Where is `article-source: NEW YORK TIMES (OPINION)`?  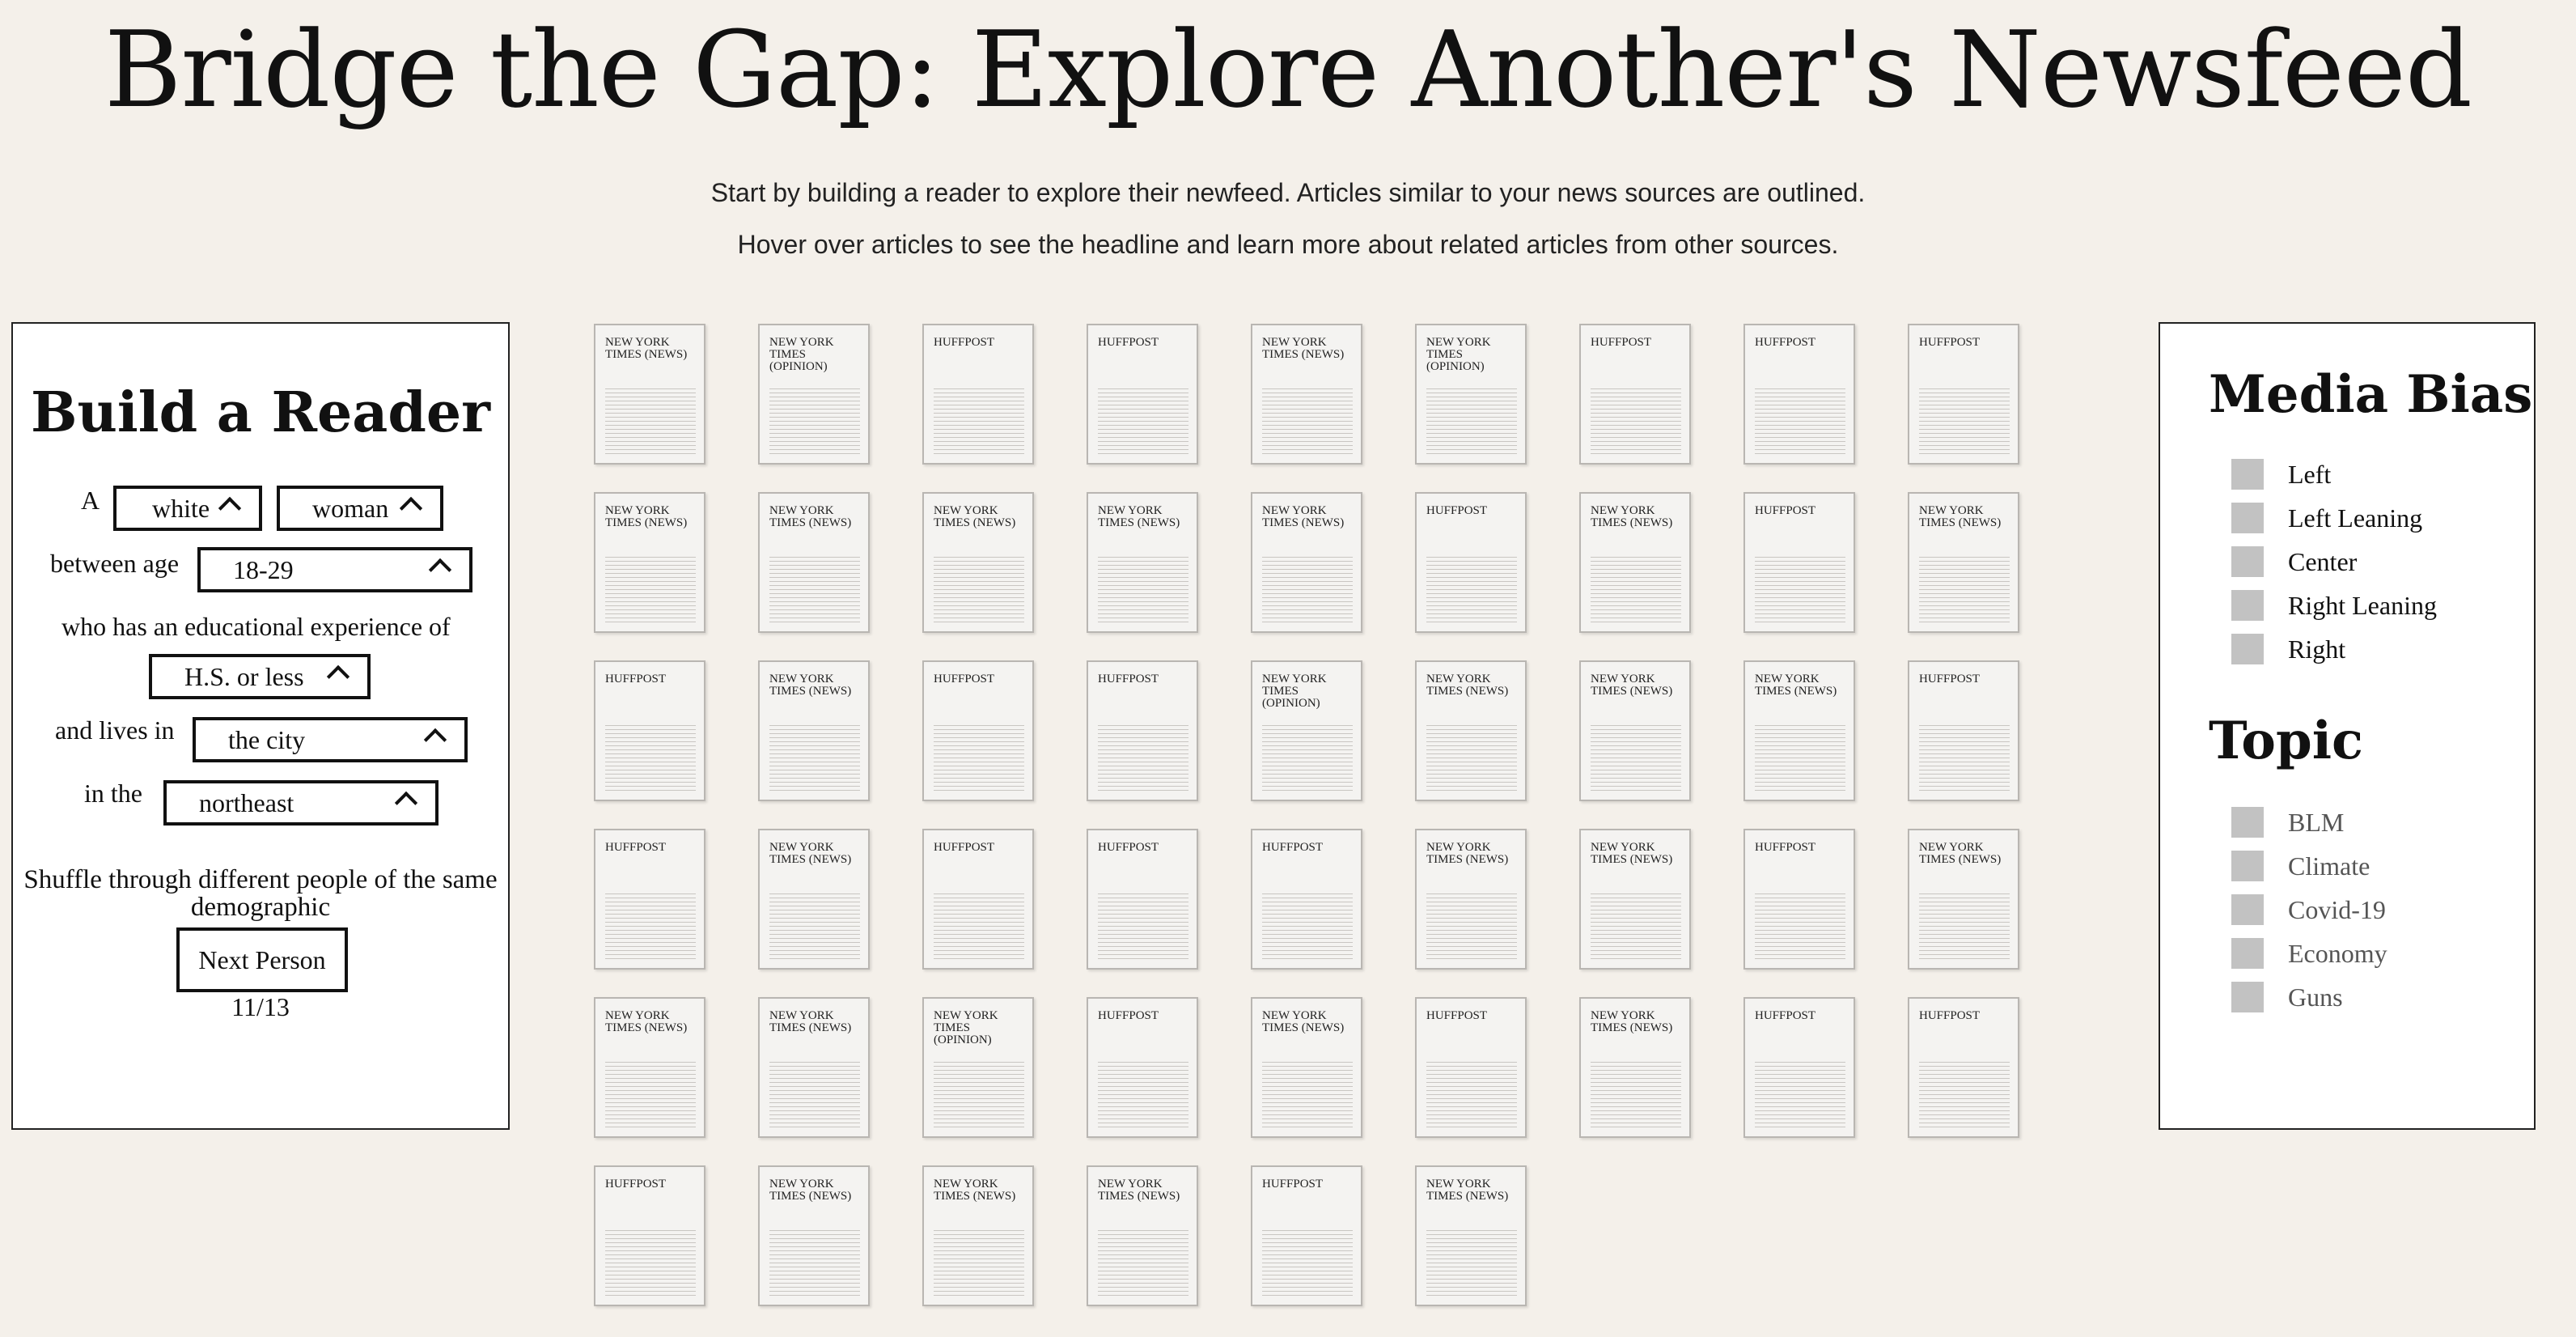 article-source: NEW YORK TIMES (OPINION) is located at coordinates (966, 1027).